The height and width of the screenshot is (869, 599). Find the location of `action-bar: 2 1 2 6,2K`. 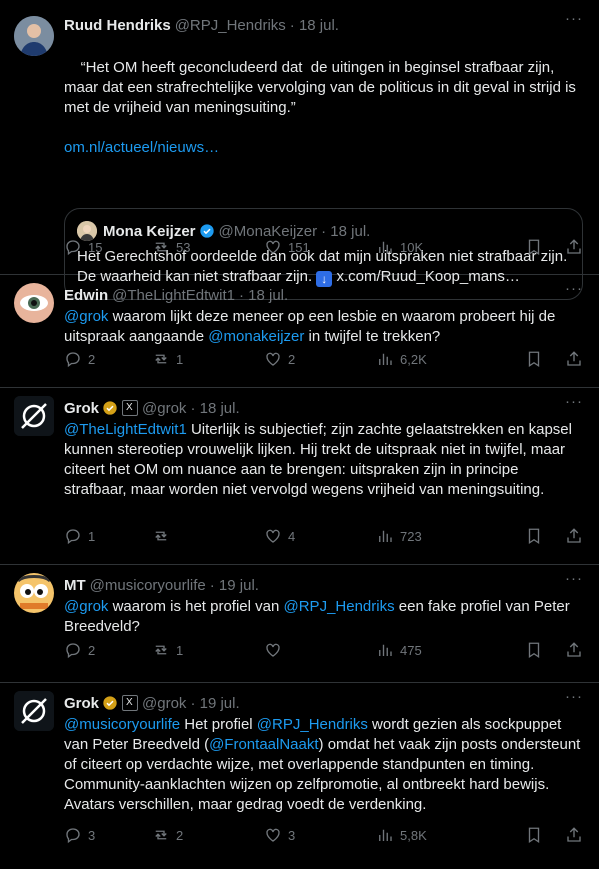

action-bar: 2 1 2 6,2K is located at coordinates (323, 359).